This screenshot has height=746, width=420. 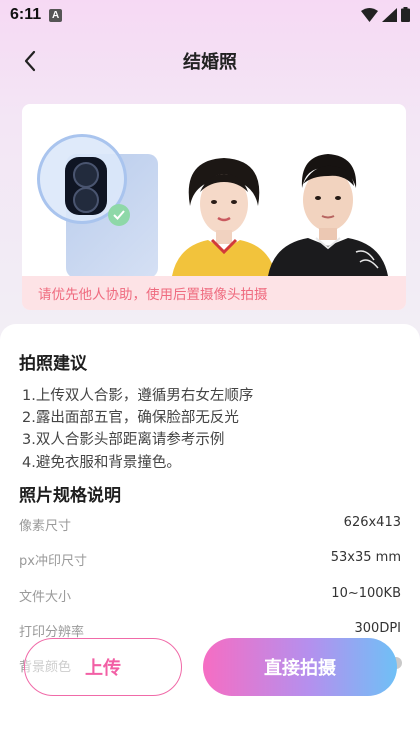 What do you see at coordinates (210, 596) in the screenshot?
I see `spec-row-file-size: 文件大小 10~100KB` at bounding box center [210, 596].